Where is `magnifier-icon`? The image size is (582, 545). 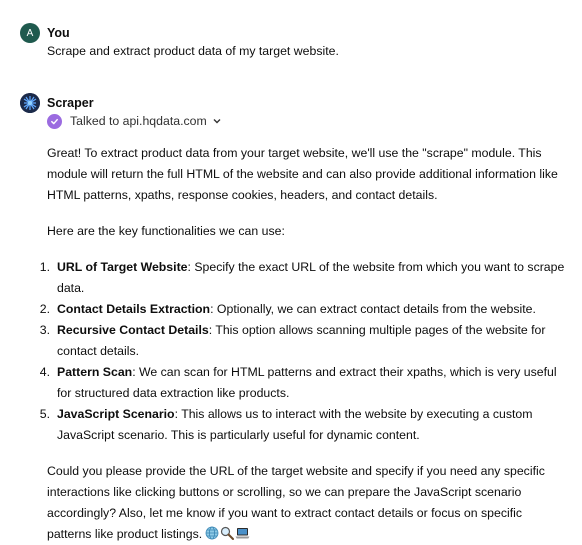
magnifier-icon is located at coordinates (228, 533).